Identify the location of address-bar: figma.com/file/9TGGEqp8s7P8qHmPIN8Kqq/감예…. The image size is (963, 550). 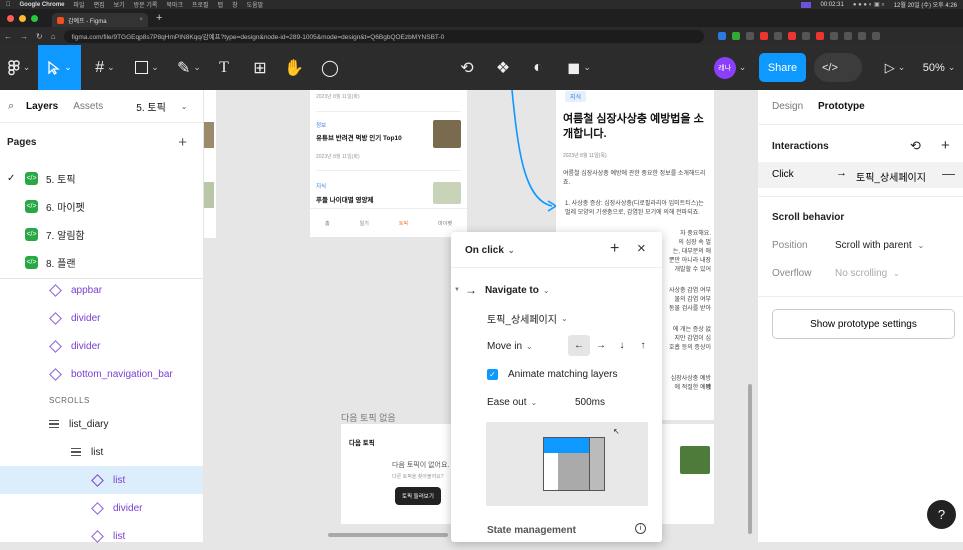
(383, 36).